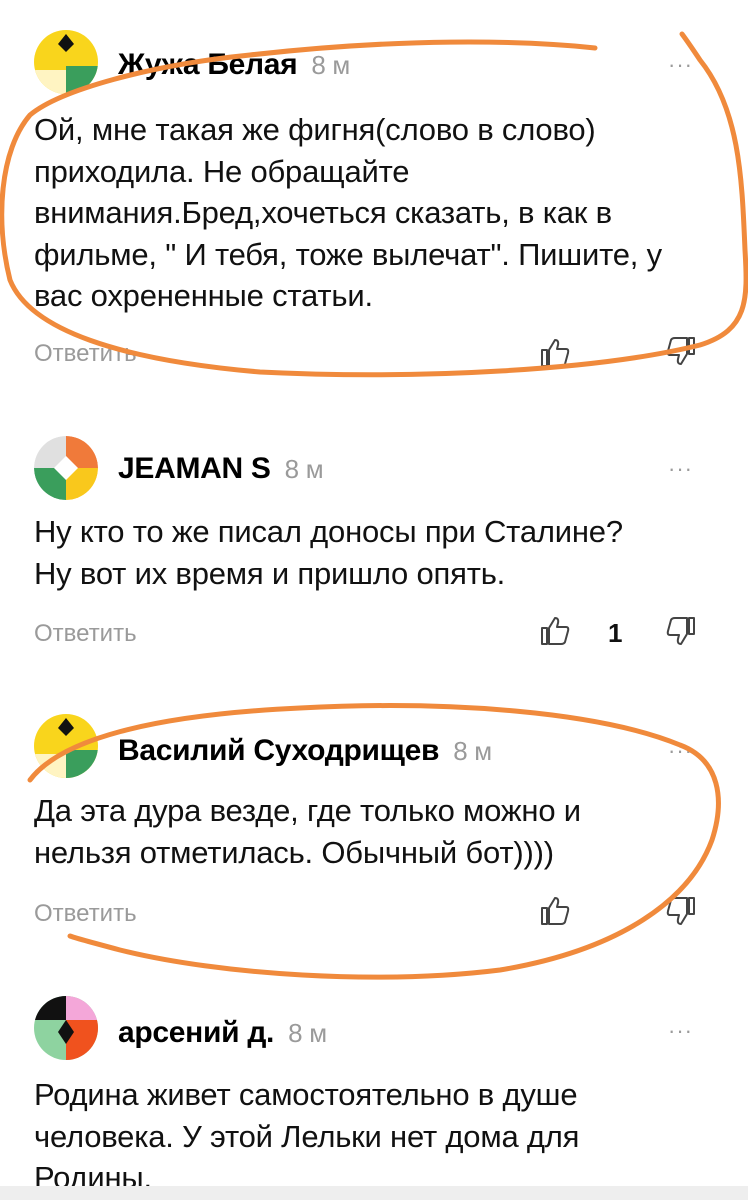 The image size is (748, 1200). Describe the element at coordinates (222, 1033) in the screenshot. I see `author-name: арсений д. 8 м` at that location.